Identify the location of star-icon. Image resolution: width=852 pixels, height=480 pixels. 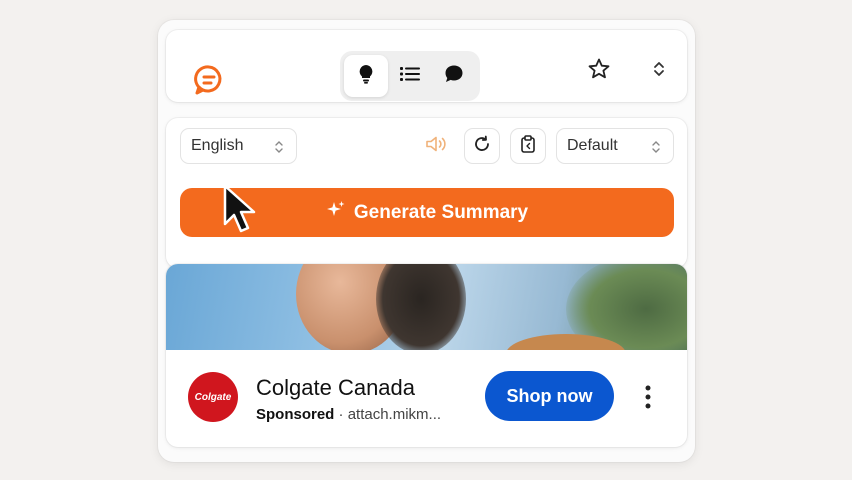
(599, 71).